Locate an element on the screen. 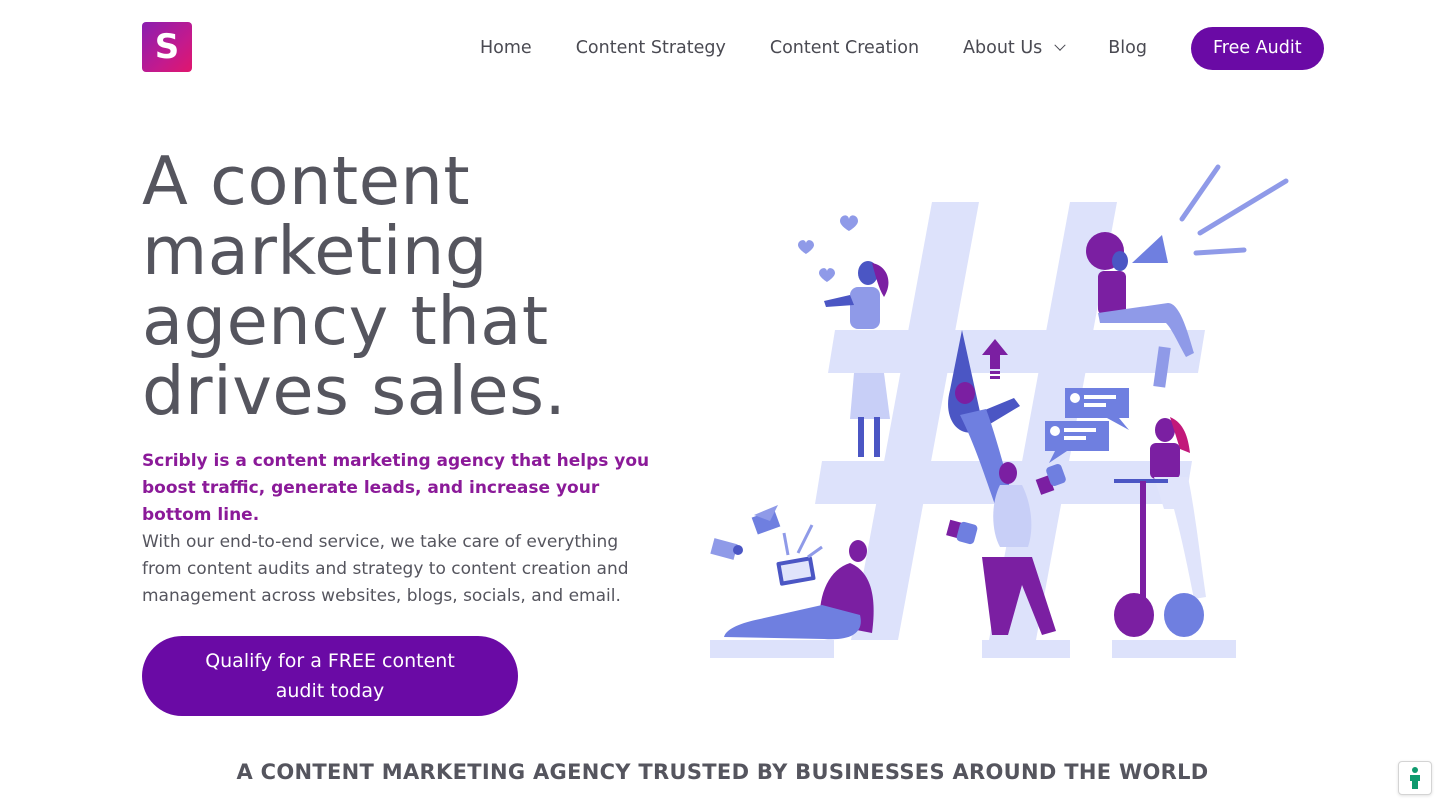  hero-title-line: drives sales. is located at coordinates (354, 391).